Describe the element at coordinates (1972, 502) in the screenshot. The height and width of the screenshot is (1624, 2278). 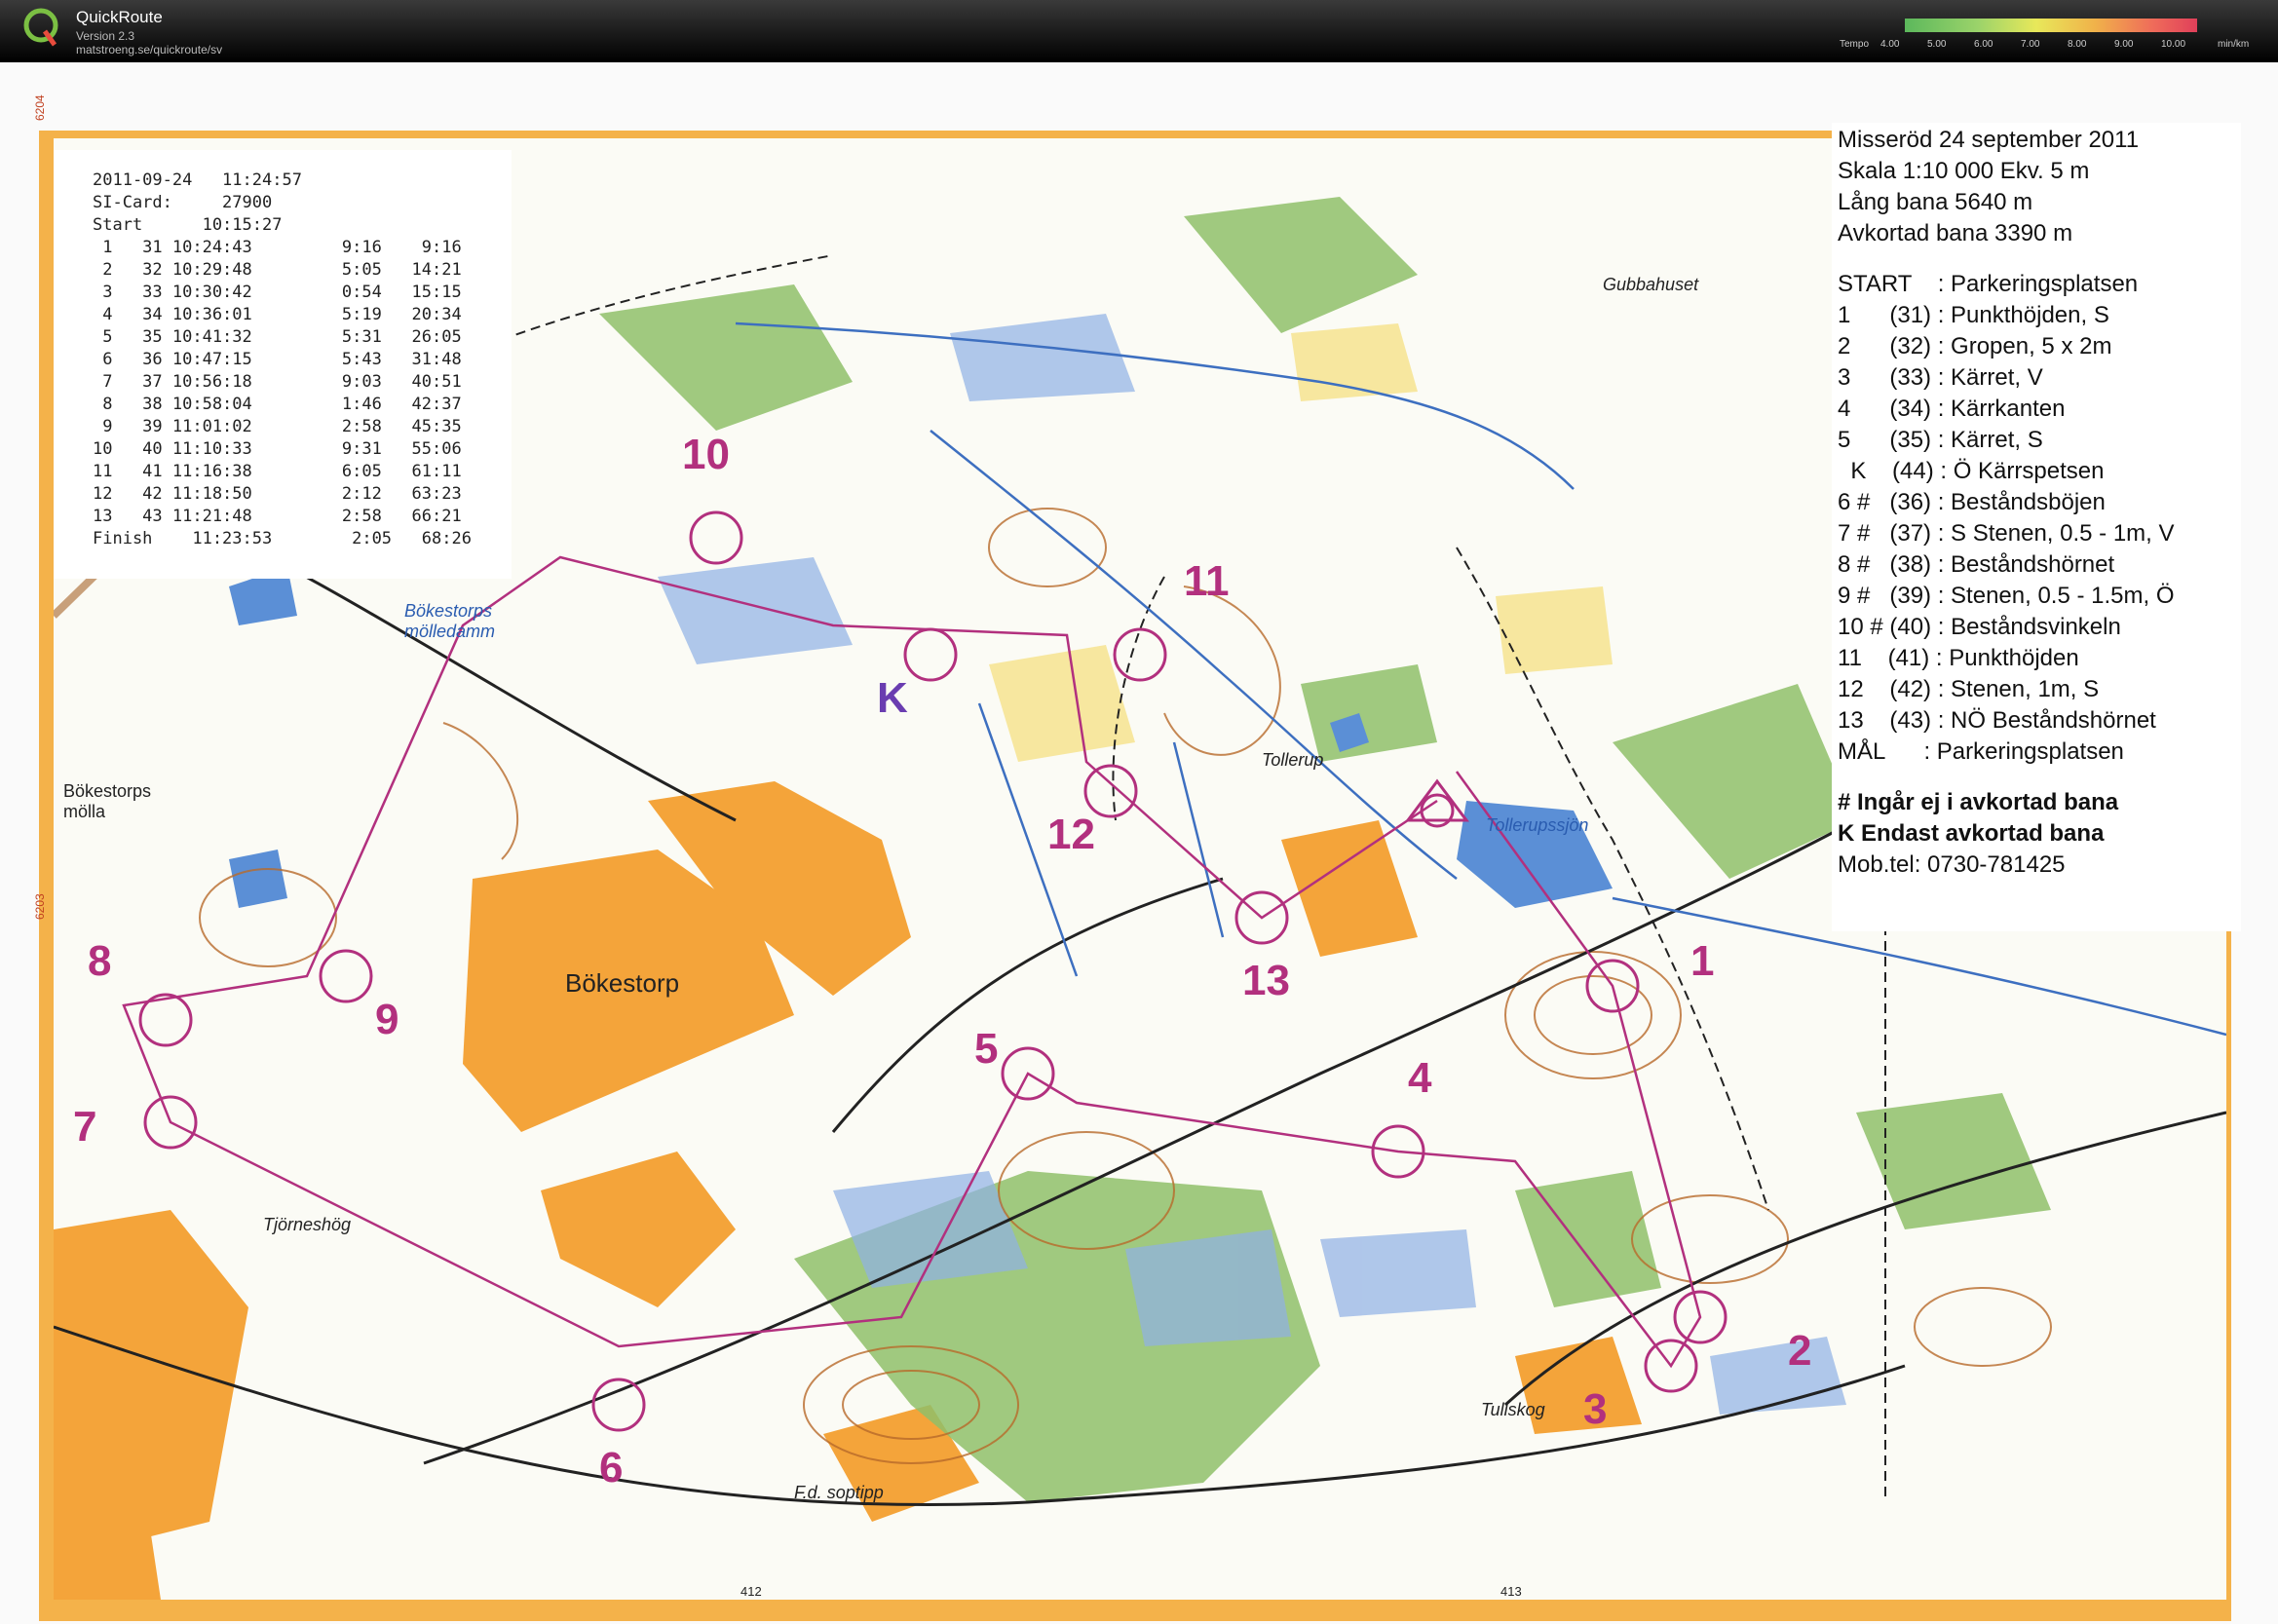
I see `control-description: 6 # (36) : Beståndsböjen` at that location.